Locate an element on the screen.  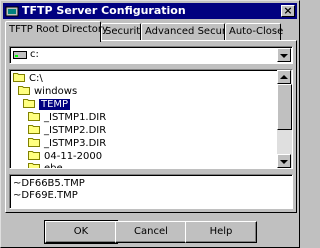
tab-label: Auto-Close is located at coordinates (256, 31).